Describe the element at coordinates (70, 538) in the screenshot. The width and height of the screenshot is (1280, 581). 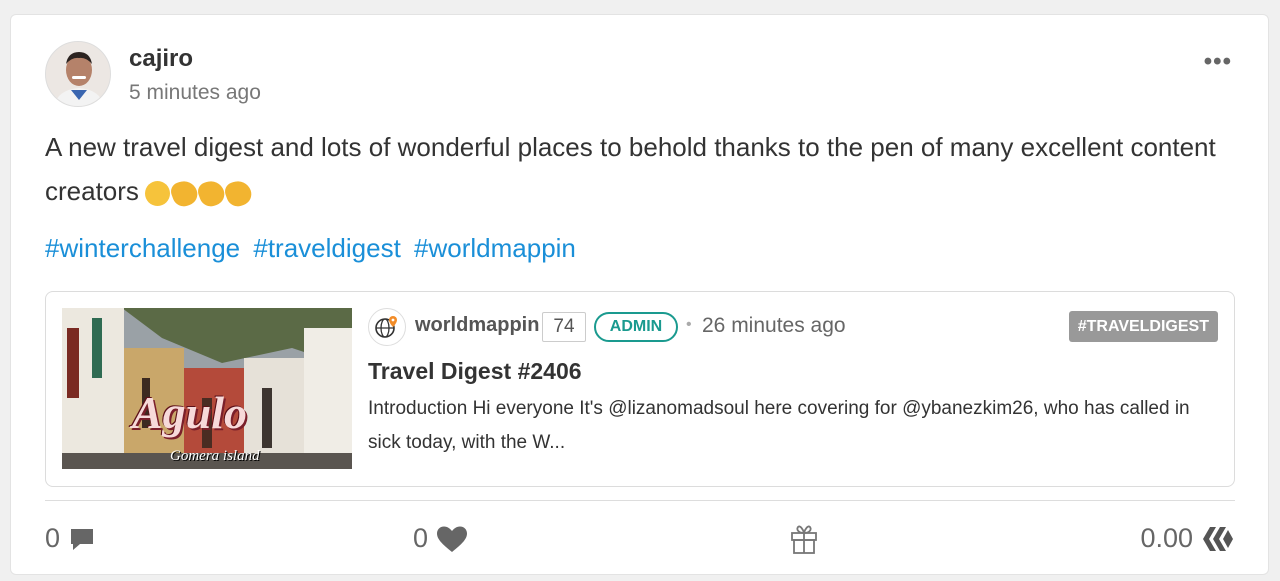
I see `comments-button: 0` at that location.